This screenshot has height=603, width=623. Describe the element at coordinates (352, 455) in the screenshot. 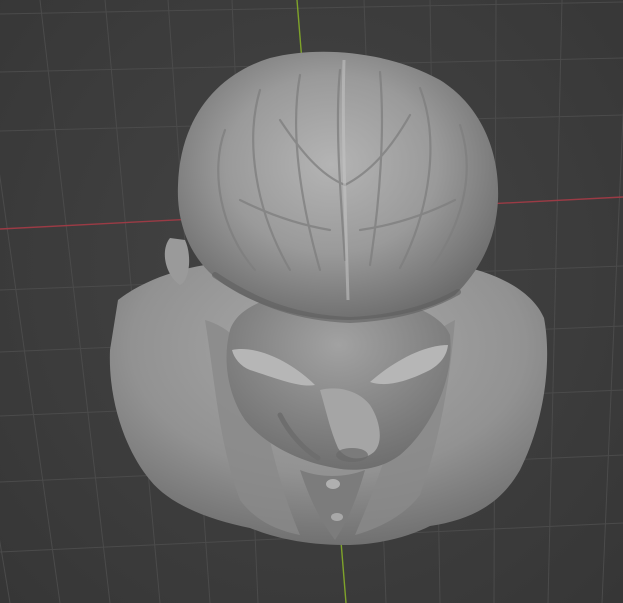

I see `nose-tip-shadow` at that location.